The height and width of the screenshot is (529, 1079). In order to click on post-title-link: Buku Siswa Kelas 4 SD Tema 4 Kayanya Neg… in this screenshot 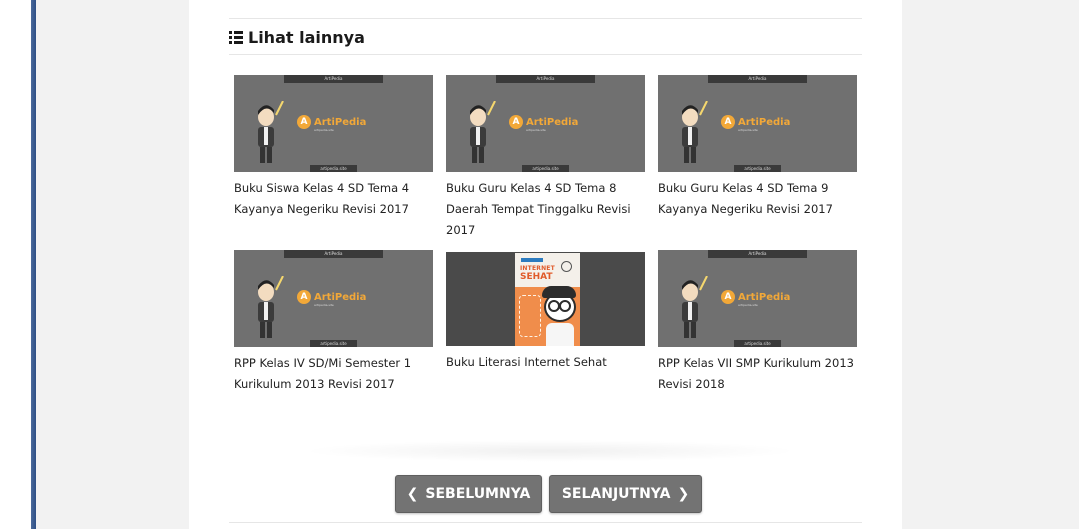, I will do `click(333, 199)`.